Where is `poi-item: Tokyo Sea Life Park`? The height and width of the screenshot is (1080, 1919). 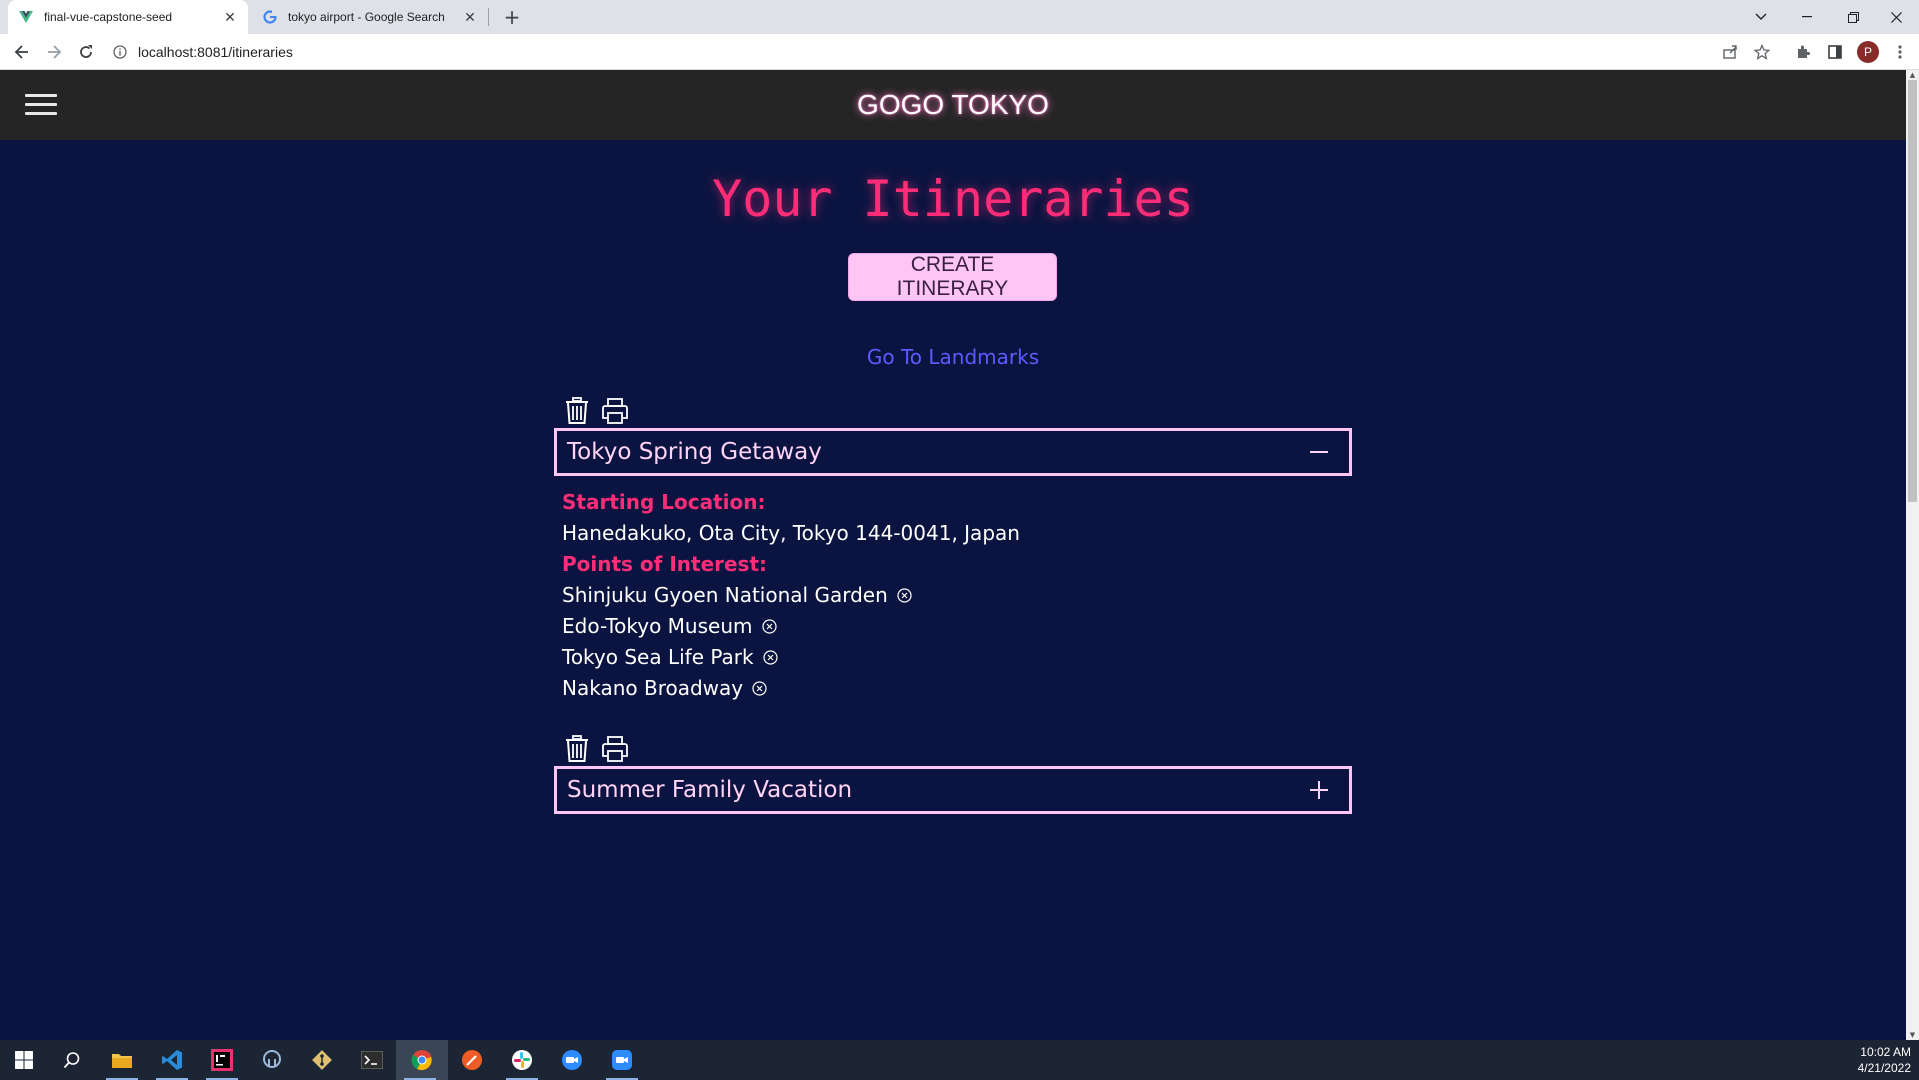
poi-item: Tokyo Sea Life Park is located at coordinates (670, 657).